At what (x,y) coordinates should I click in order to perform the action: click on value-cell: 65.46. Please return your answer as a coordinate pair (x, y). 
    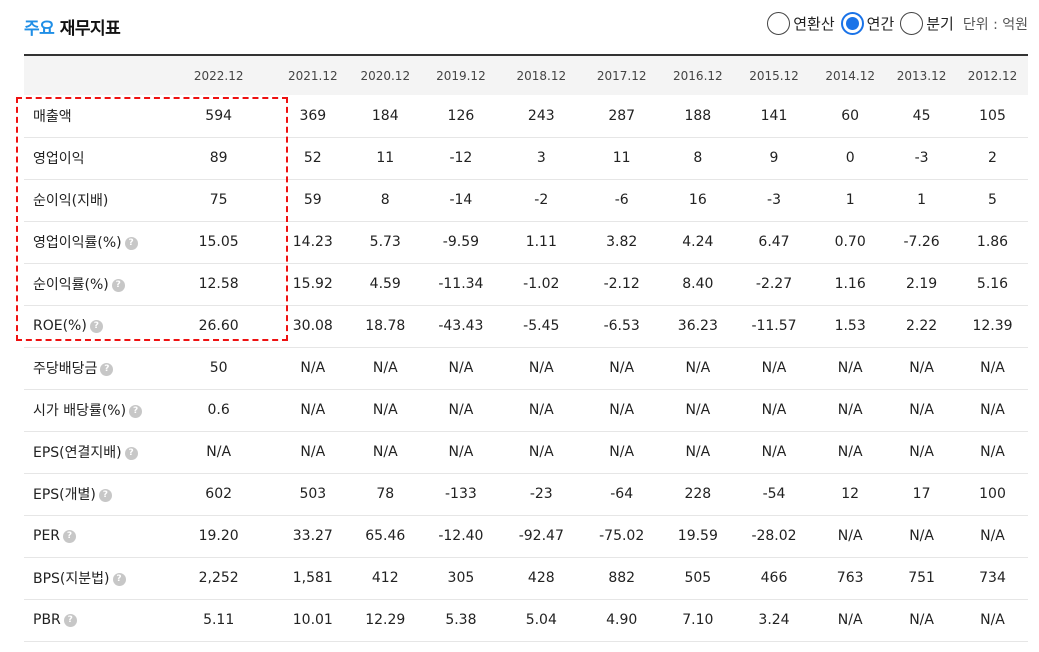
    Looking at the image, I should click on (385, 536).